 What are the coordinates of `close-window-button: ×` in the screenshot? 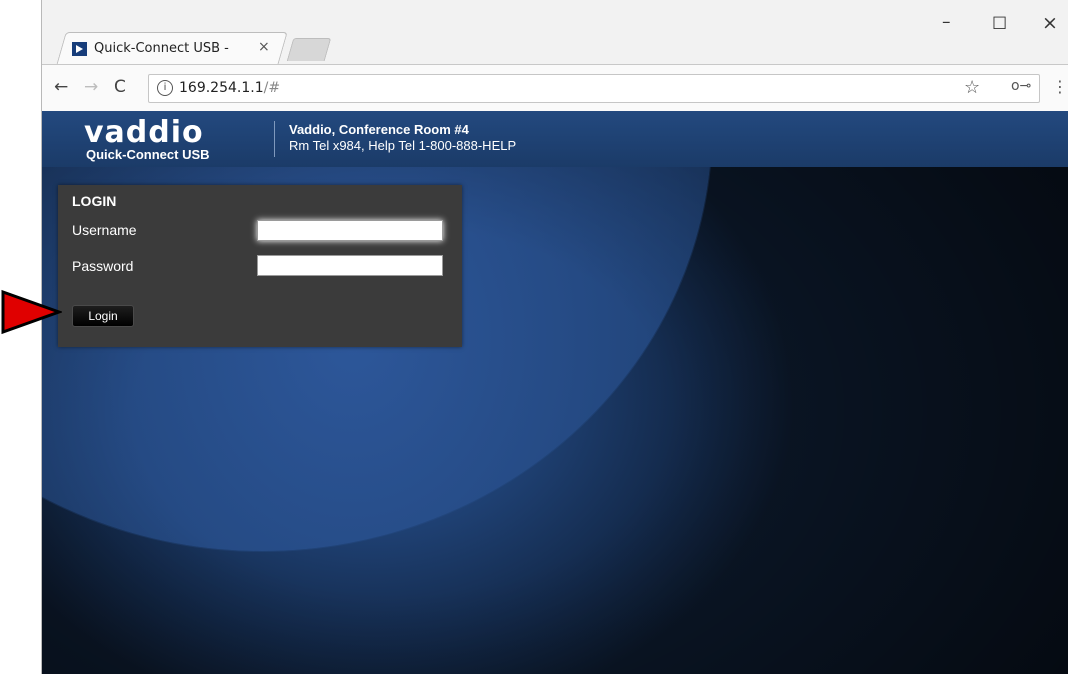 It's located at (1050, 23).